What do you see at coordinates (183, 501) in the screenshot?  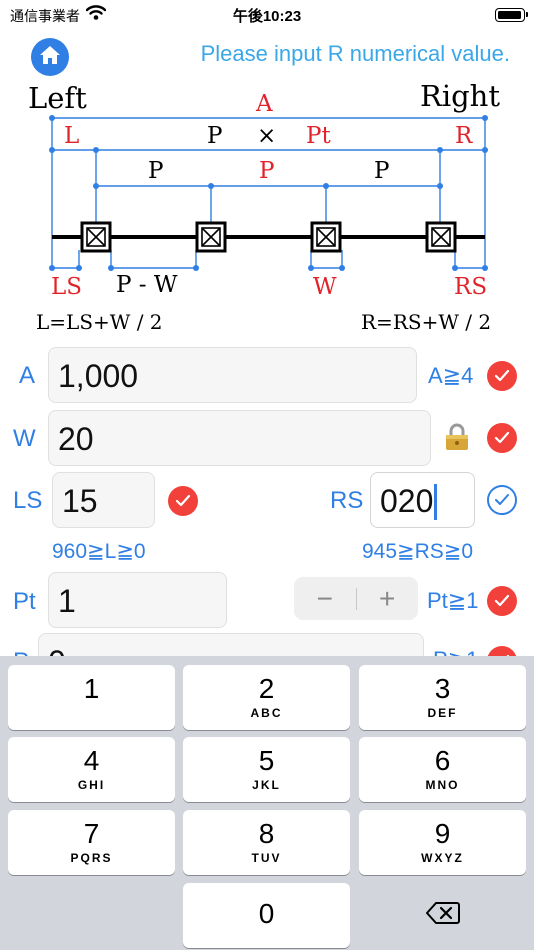 I see `ls-check-icon` at bounding box center [183, 501].